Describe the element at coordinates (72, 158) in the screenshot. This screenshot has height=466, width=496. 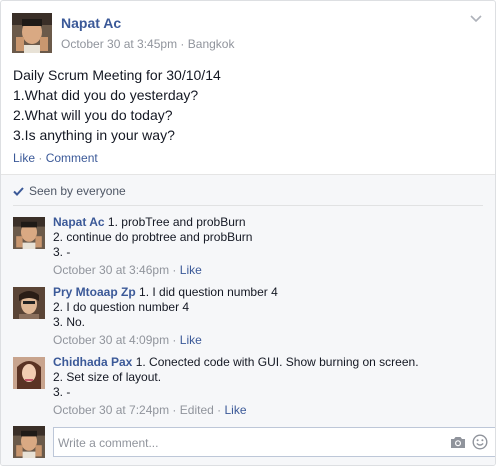
I see `comment-button: Comment` at that location.